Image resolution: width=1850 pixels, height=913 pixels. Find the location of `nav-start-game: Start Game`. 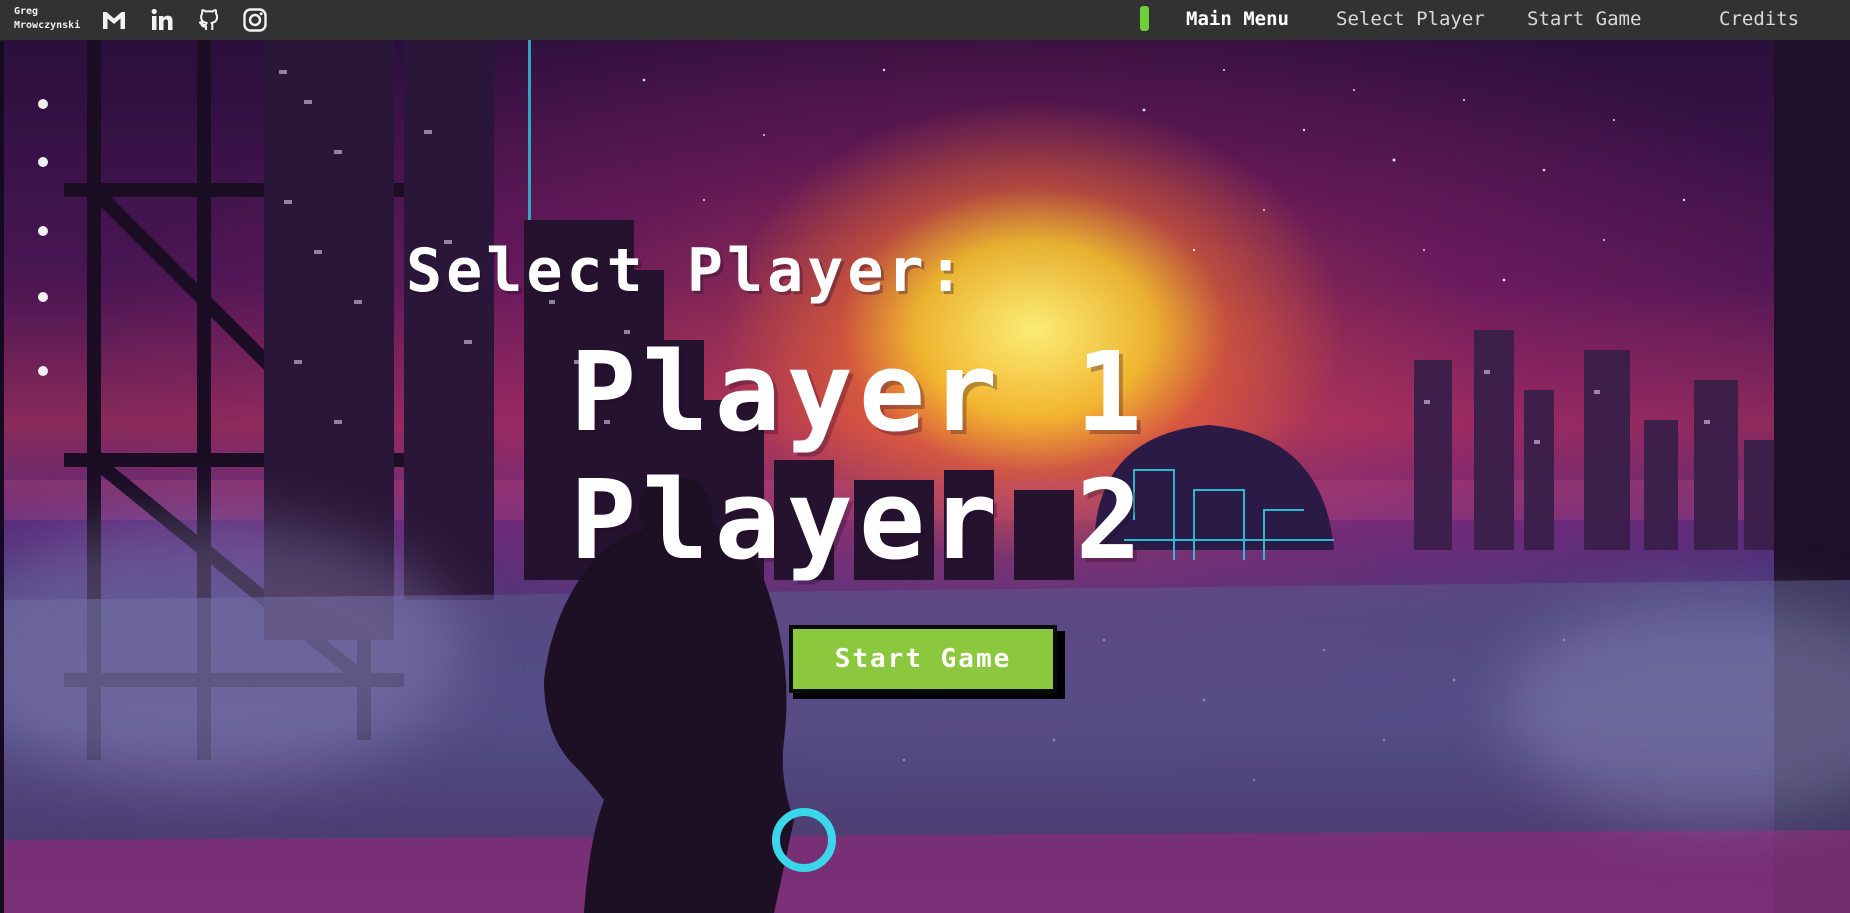

nav-start-game: Start Game is located at coordinates (1584, 19).